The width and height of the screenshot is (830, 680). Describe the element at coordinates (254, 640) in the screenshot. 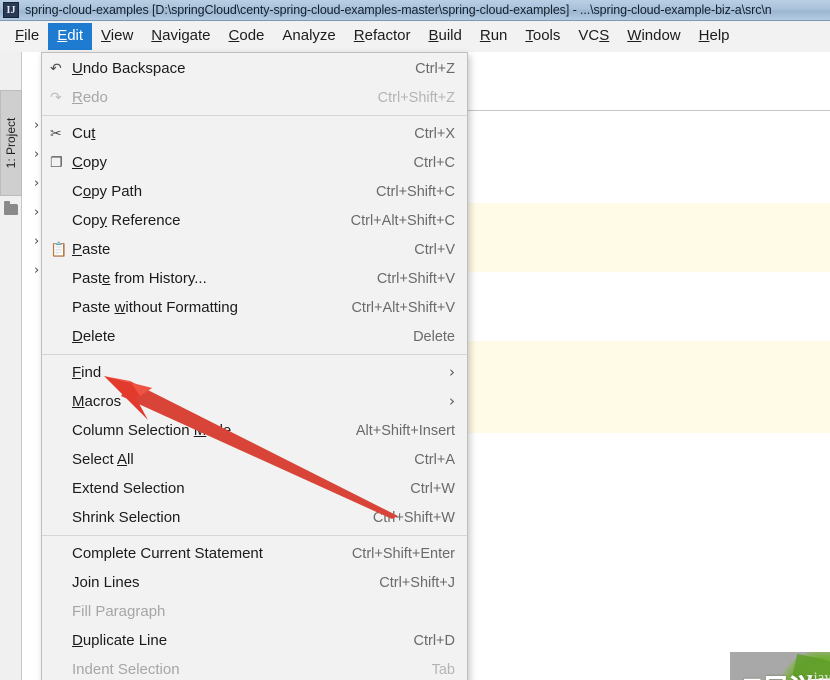

I see `menu-item-duplicate-line: Duplicate Line Ctrl+D` at that location.